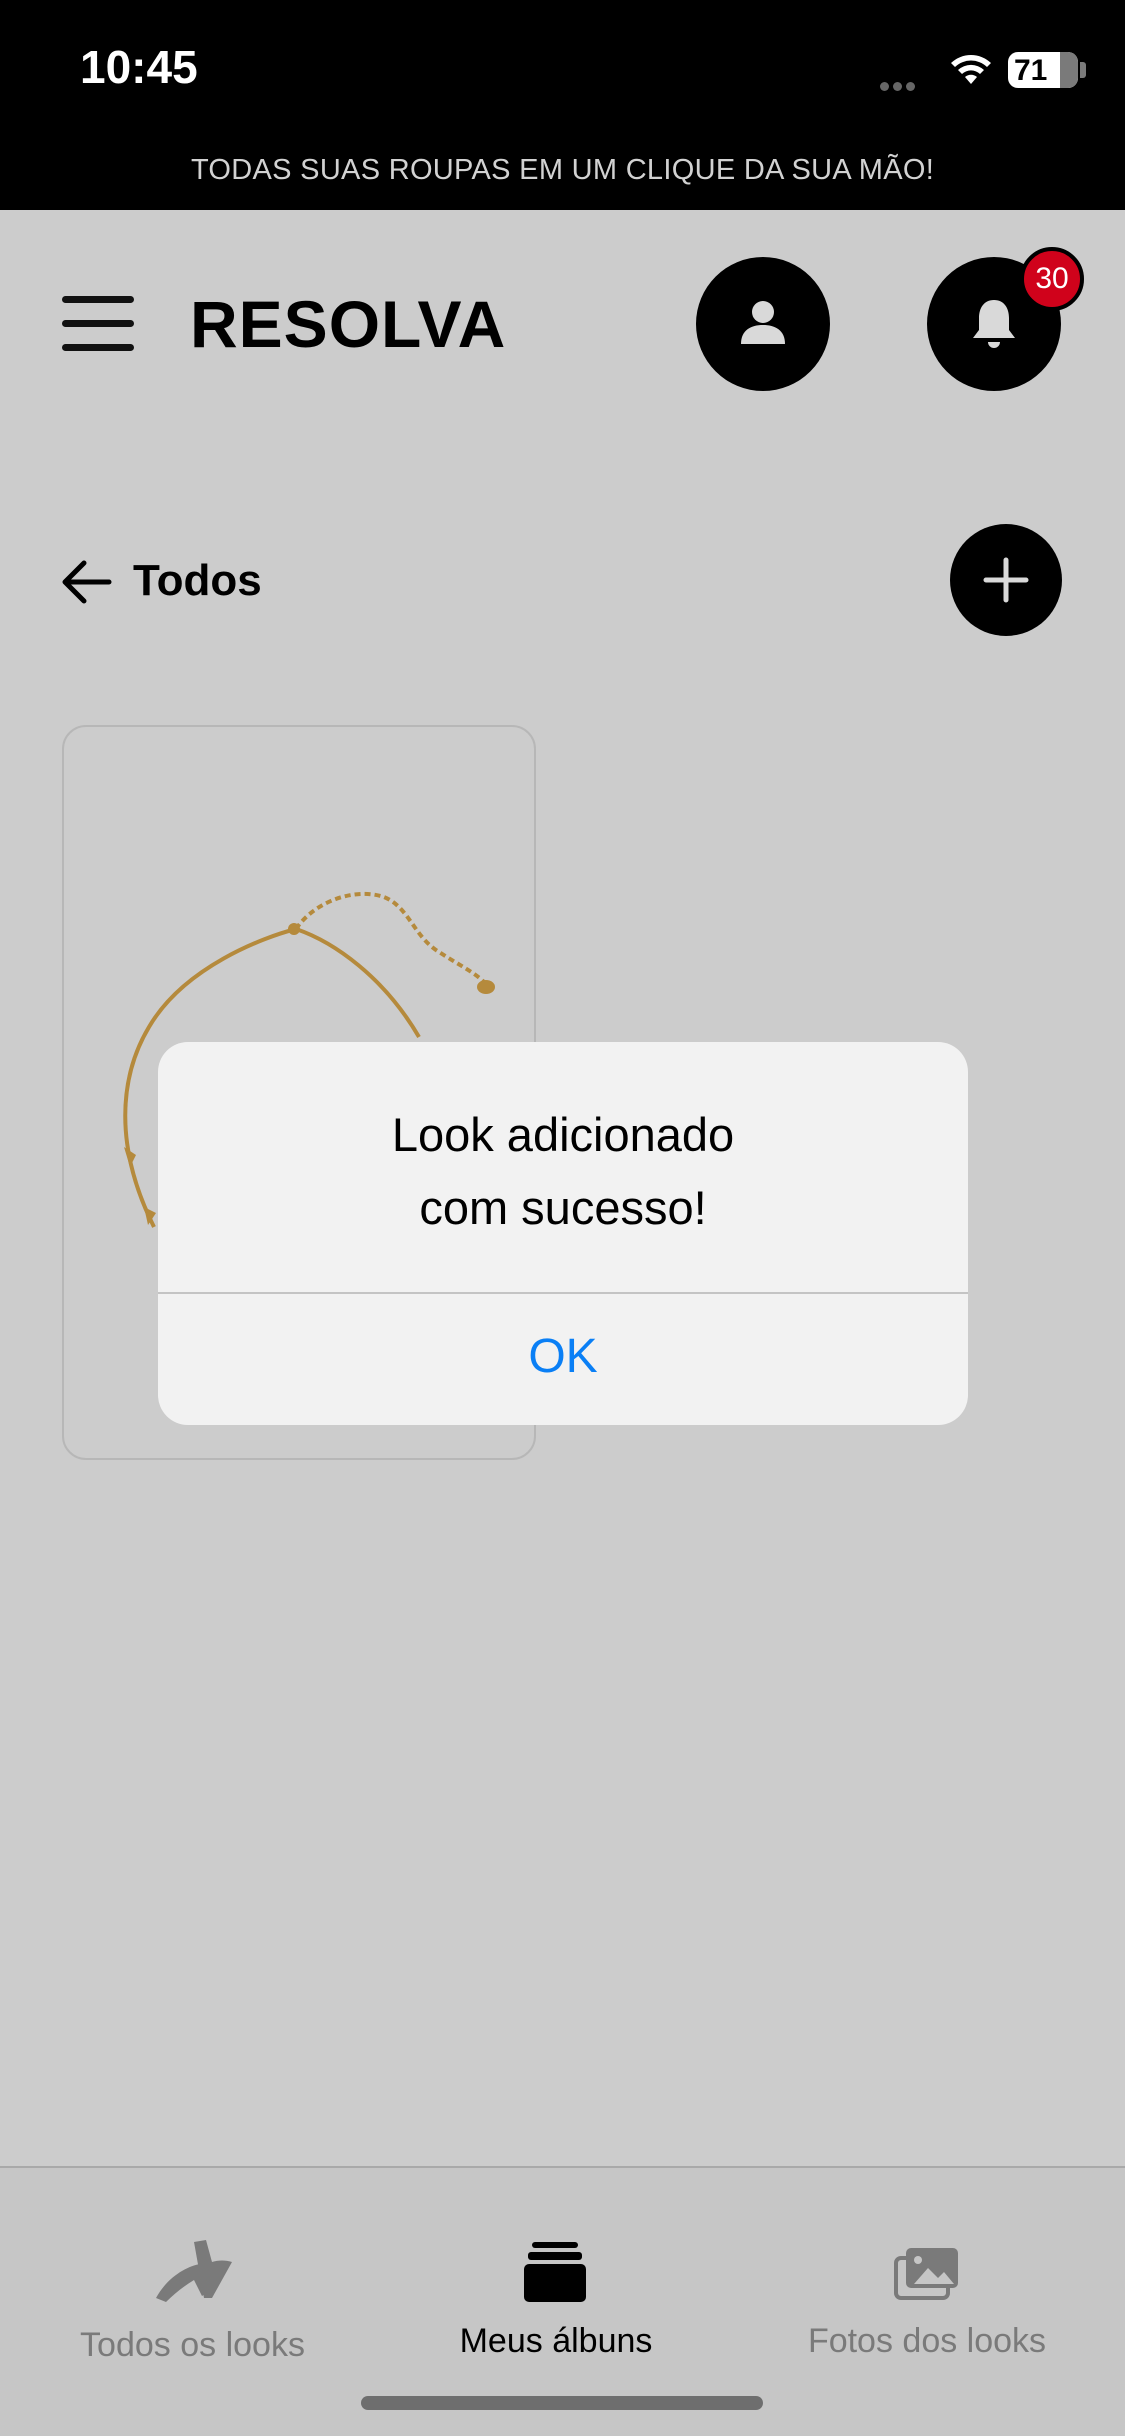 The height and width of the screenshot is (2436, 1125). What do you see at coordinates (900, 84) in the screenshot?
I see `signal-dots-icon` at bounding box center [900, 84].